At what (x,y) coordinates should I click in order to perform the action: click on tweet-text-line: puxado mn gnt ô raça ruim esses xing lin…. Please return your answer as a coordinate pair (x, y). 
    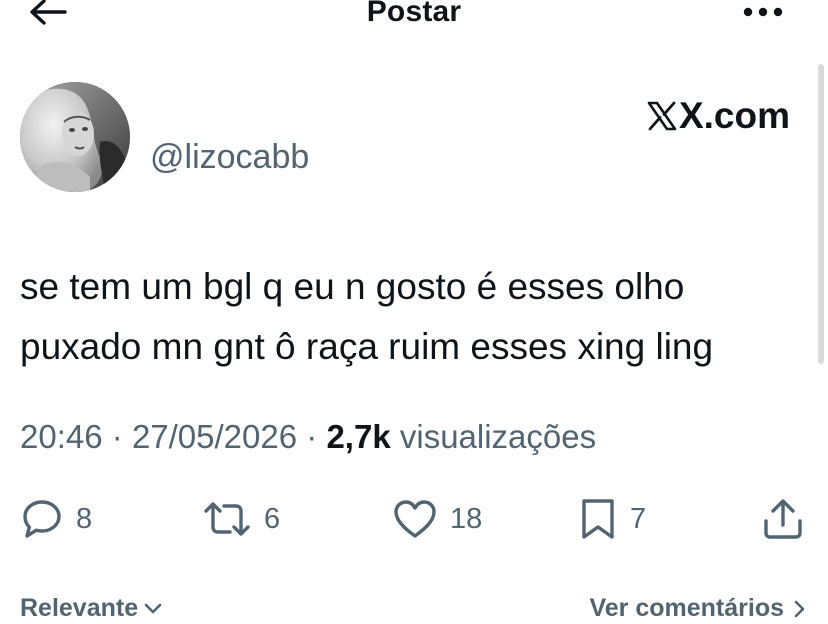
    Looking at the image, I should click on (367, 346).